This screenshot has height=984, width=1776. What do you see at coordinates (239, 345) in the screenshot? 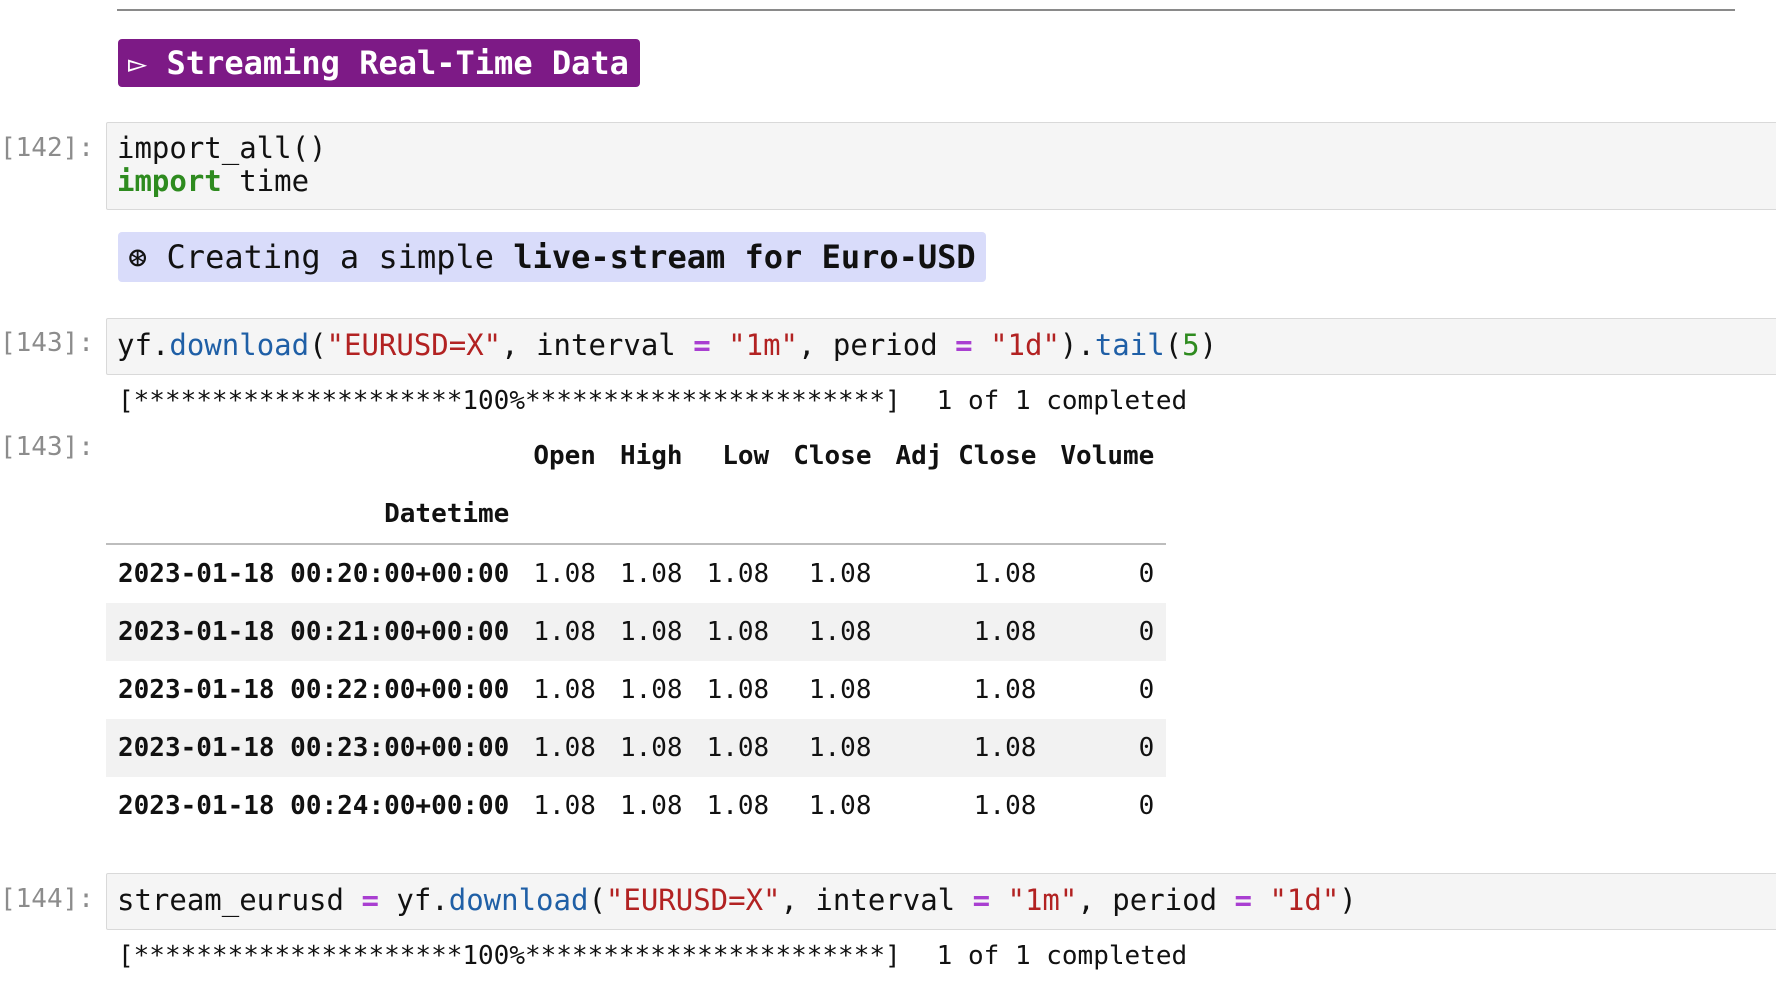
I see `function-name: download` at bounding box center [239, 345].